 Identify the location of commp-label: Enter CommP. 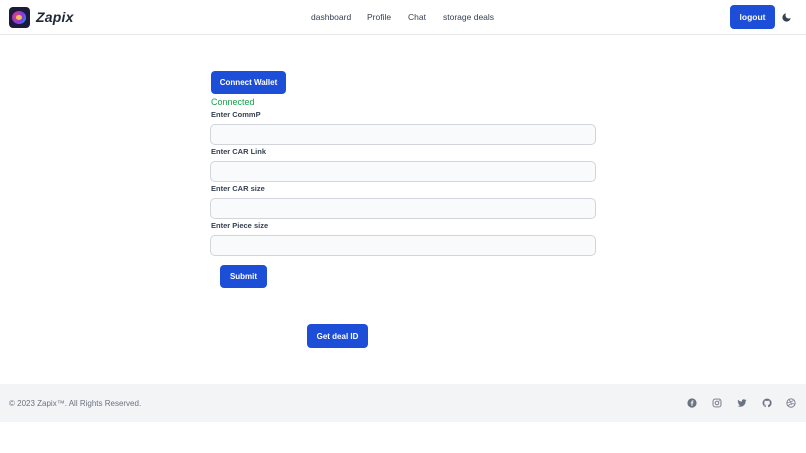
(236, 114).